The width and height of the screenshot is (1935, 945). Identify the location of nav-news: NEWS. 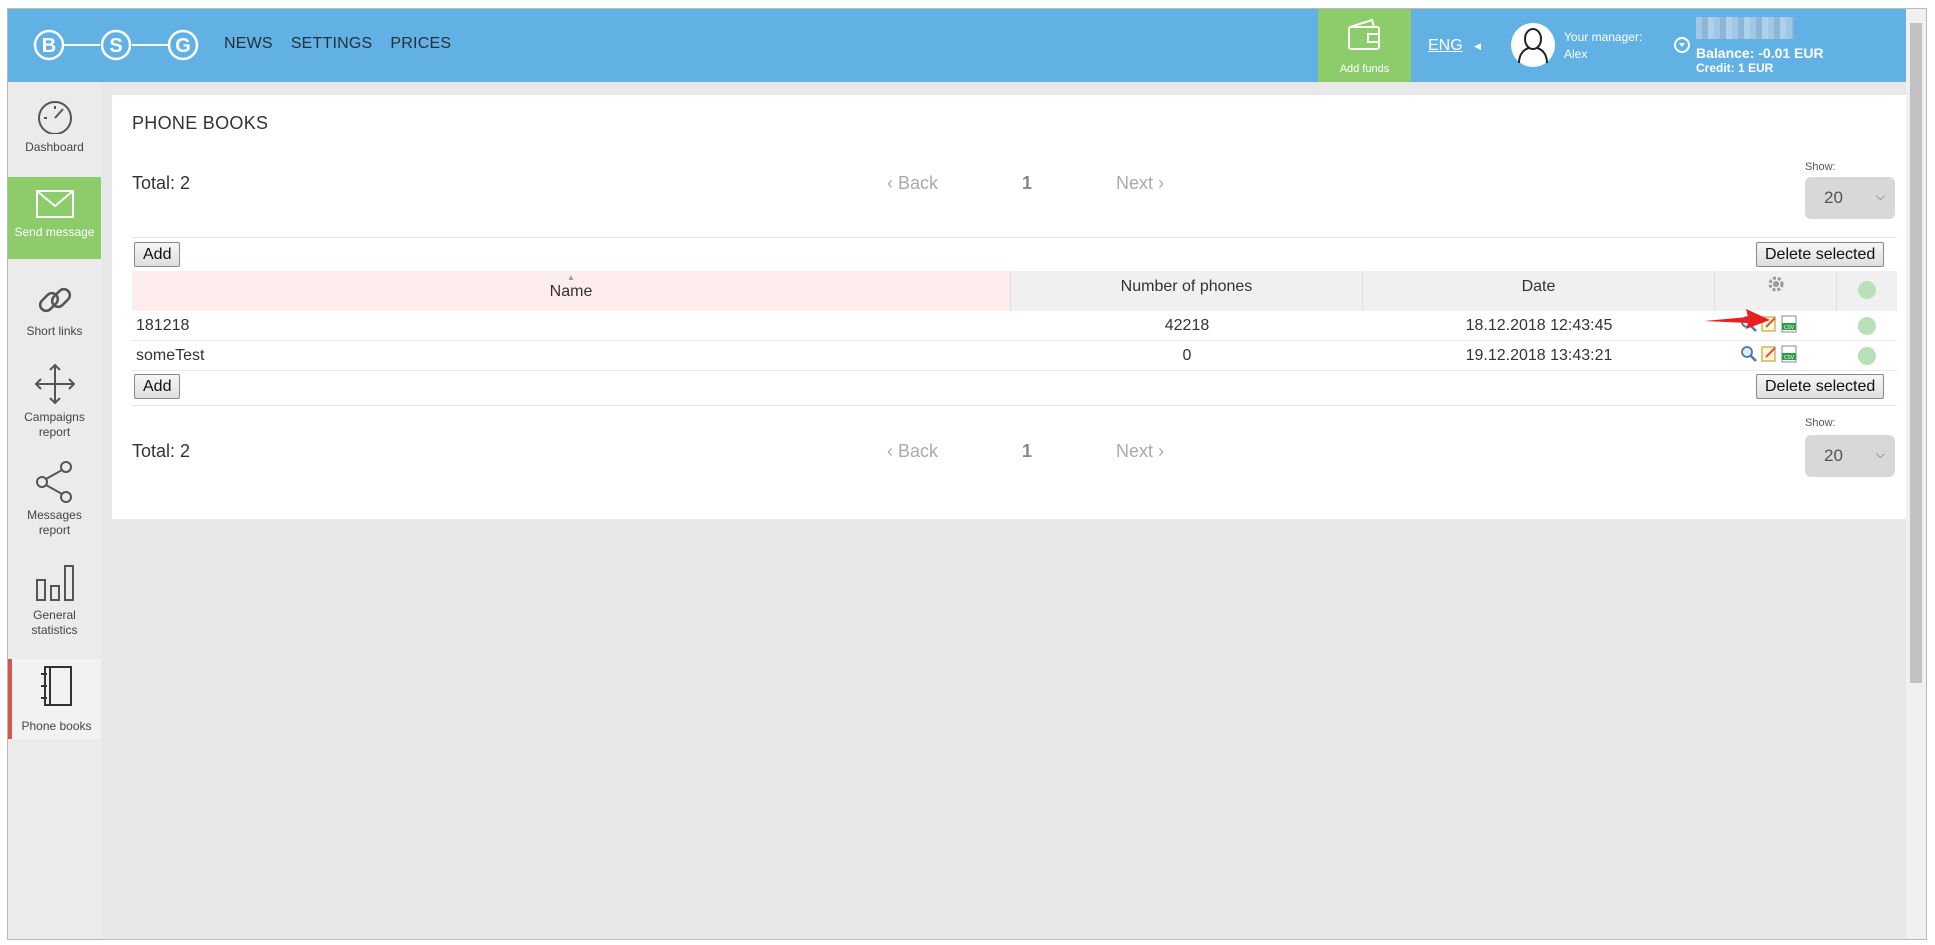
(248, 44).